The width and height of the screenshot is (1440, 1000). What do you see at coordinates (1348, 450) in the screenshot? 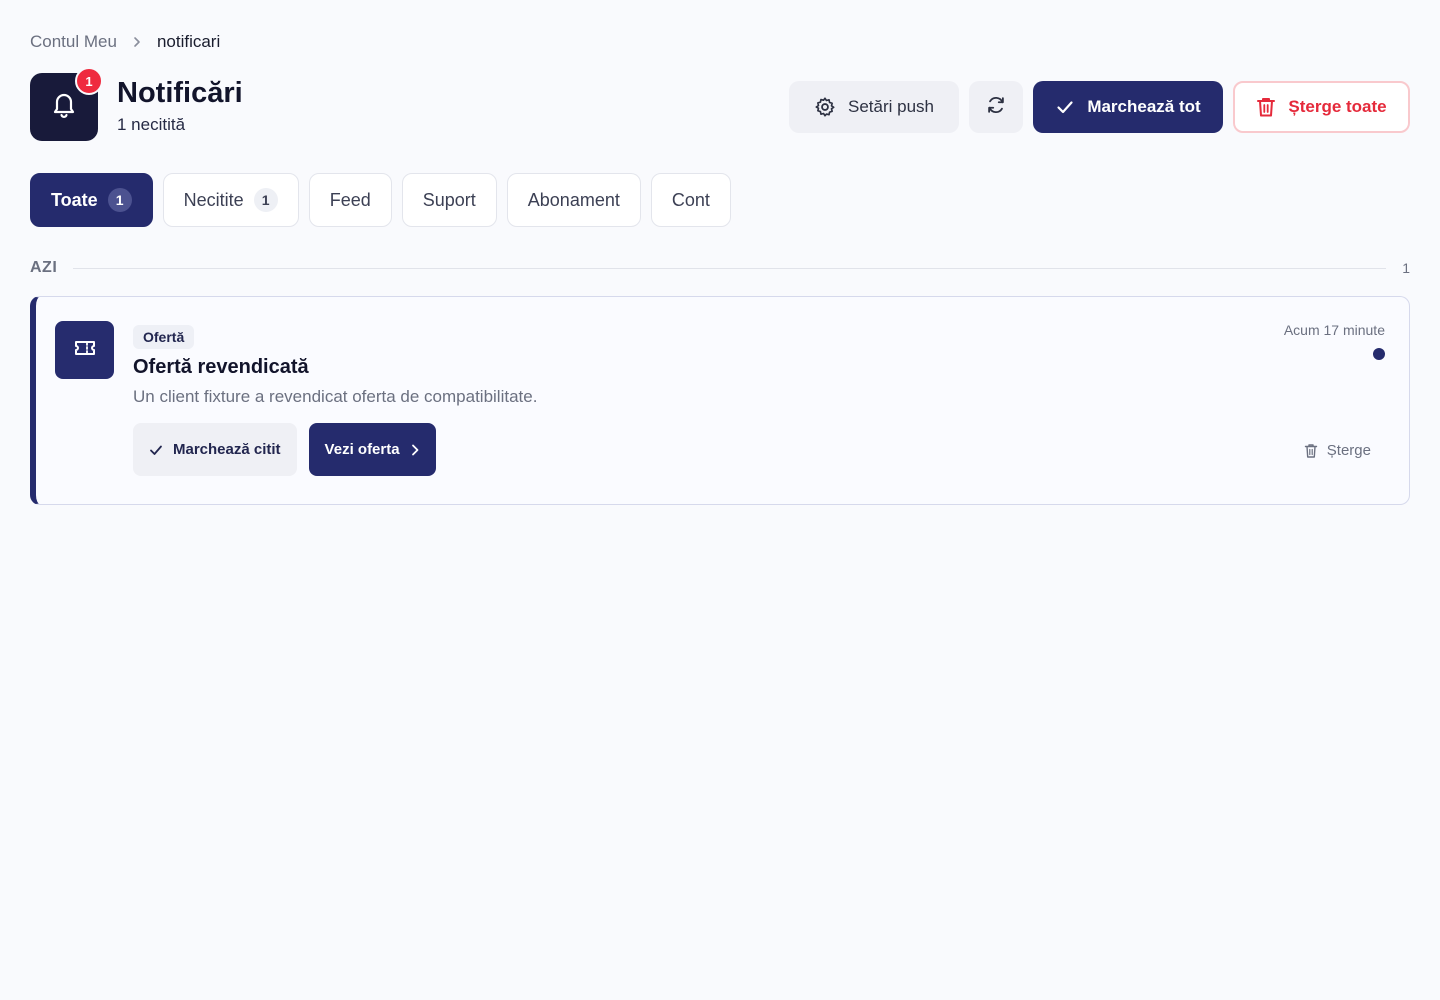
I see `delete-label: Șterge` at bounding box center [1348, 450].